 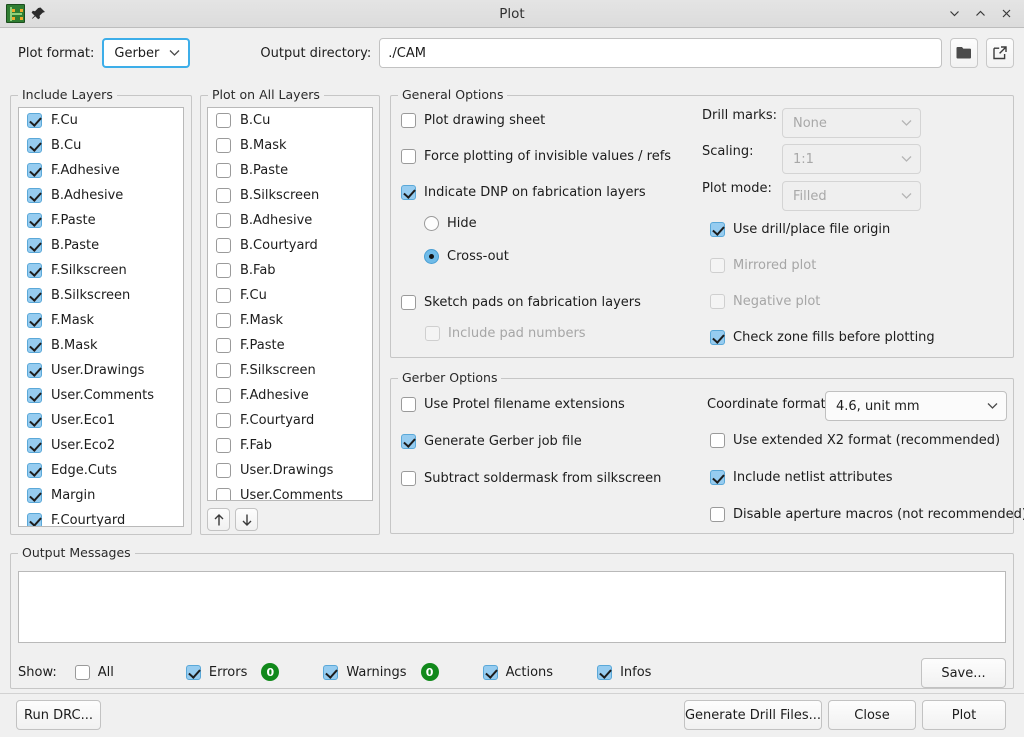 What do you see at coordinates (34, 395) in the screenshot?
I see `include-layer-checkbox-user-comments` at bounding box center [34, 395].